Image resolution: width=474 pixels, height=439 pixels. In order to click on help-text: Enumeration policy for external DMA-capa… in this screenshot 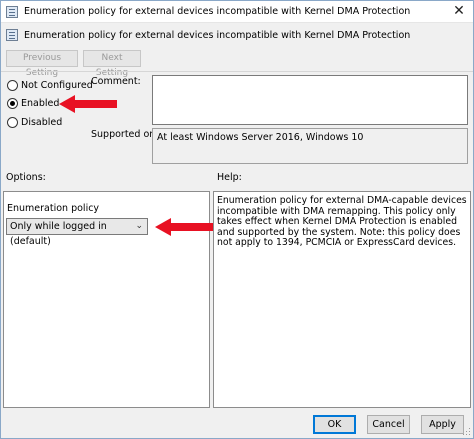, I will do `click(342, 222)`.